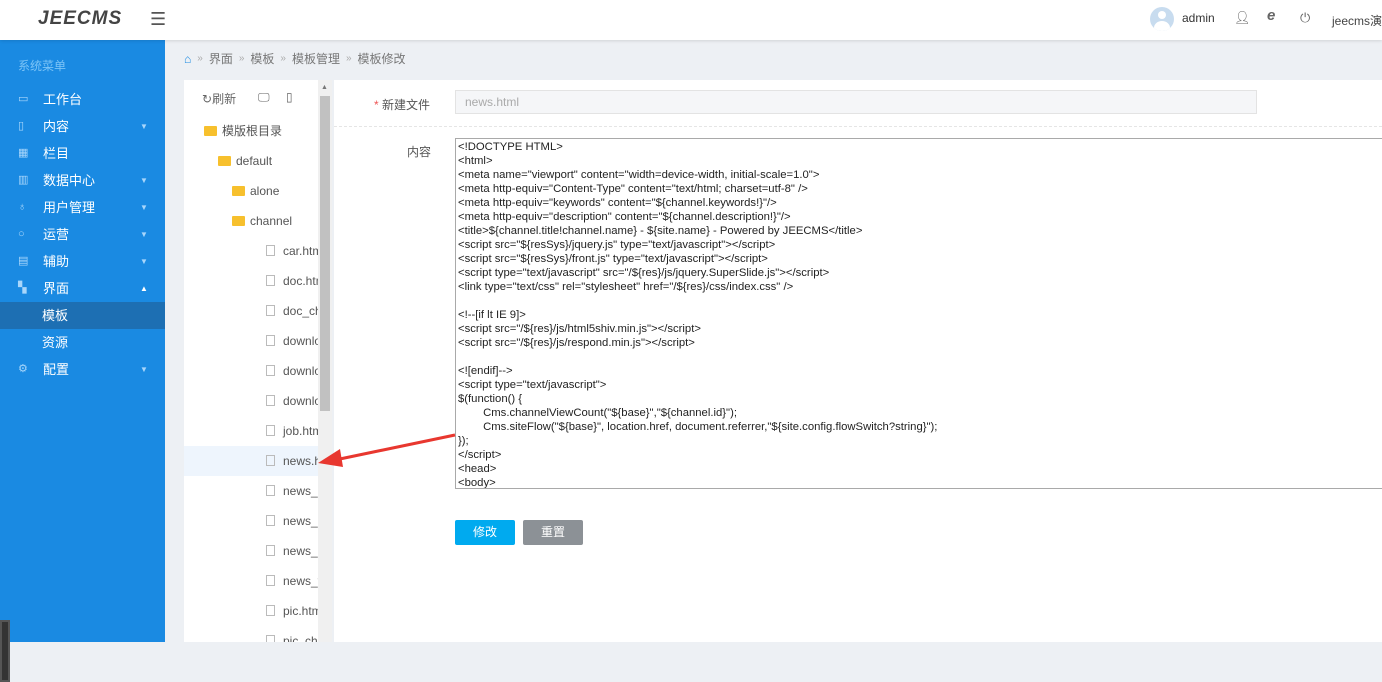 The image size is (1382, 682). I want to click on tree-item-label: news.html, so click(300, 461).